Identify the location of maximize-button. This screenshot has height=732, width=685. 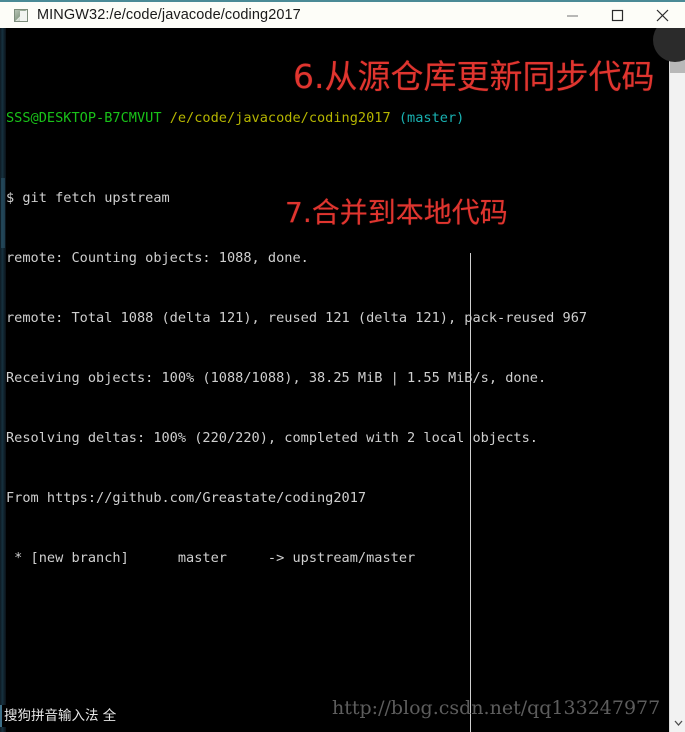
(617, 15).